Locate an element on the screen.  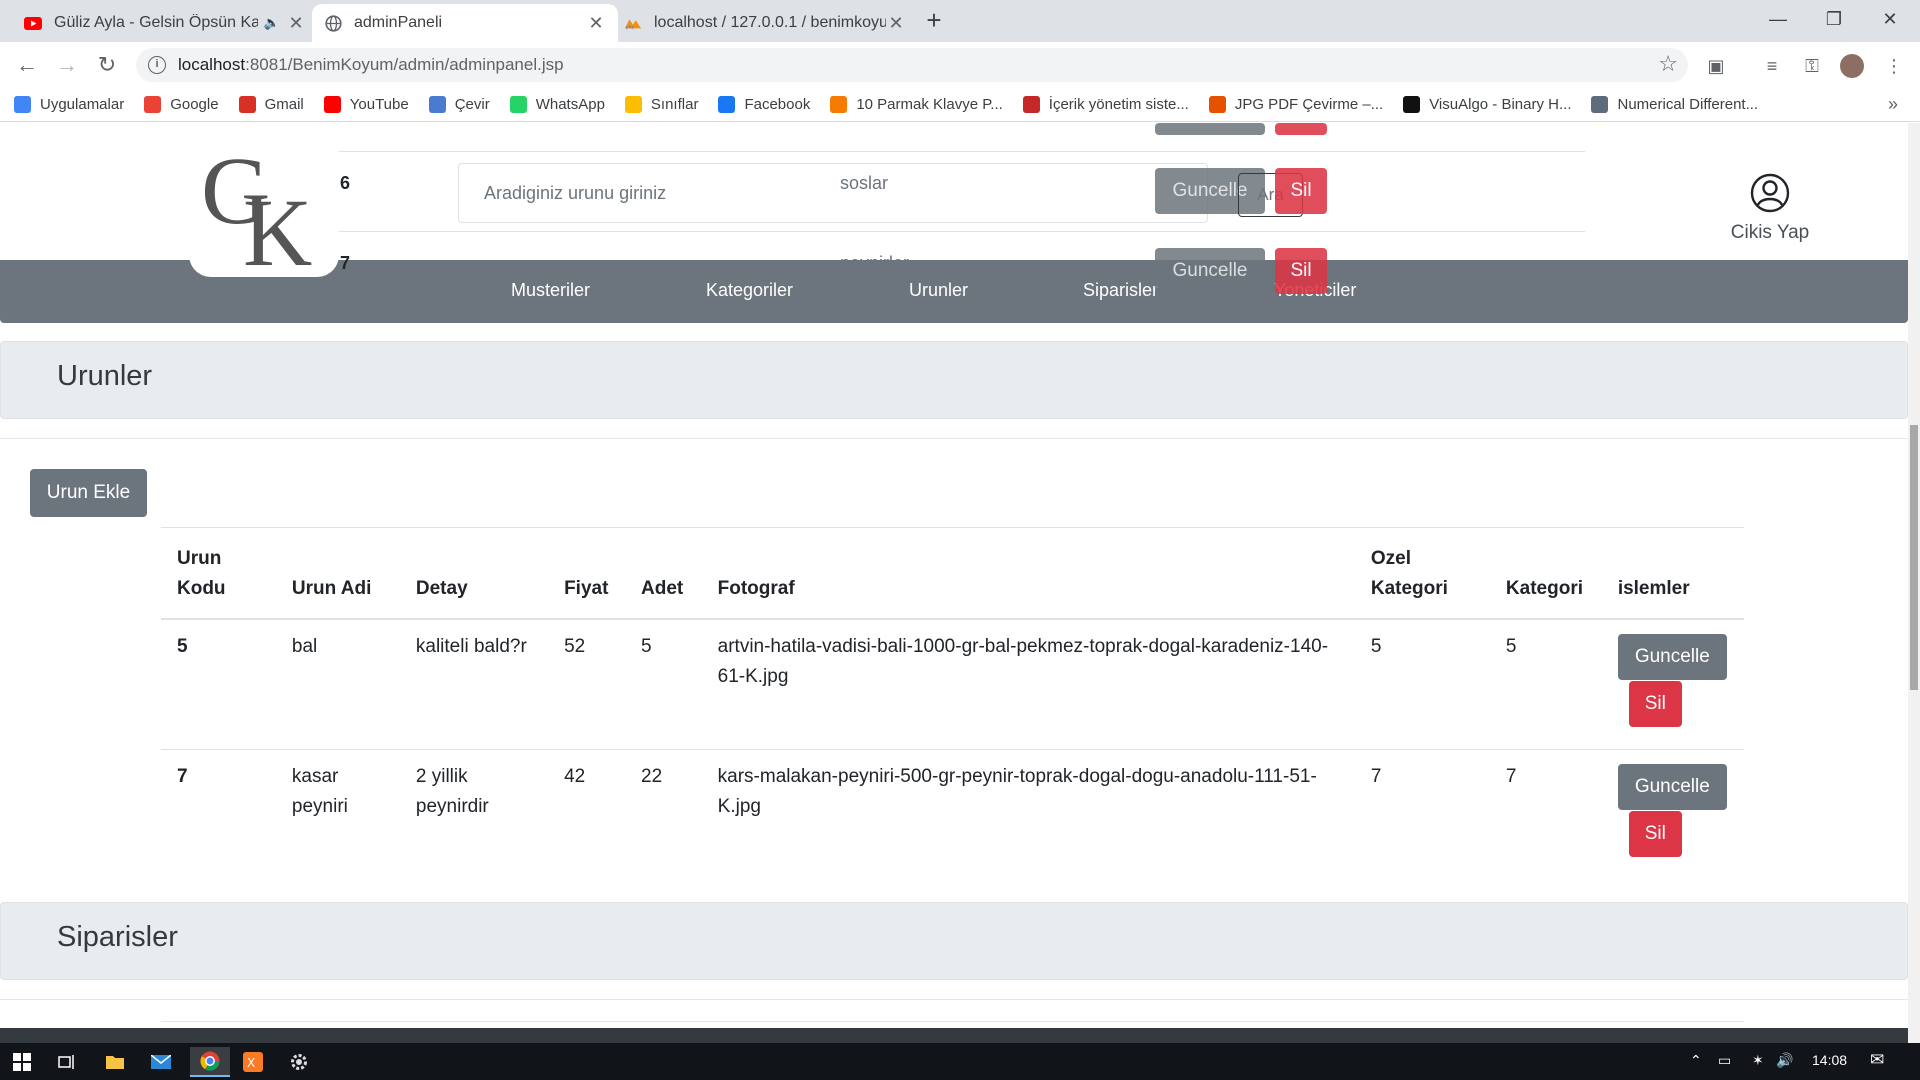
tab-title: Güliz Ayla - Gelsin Öpsün Kal is located at coordinates (156, 22).